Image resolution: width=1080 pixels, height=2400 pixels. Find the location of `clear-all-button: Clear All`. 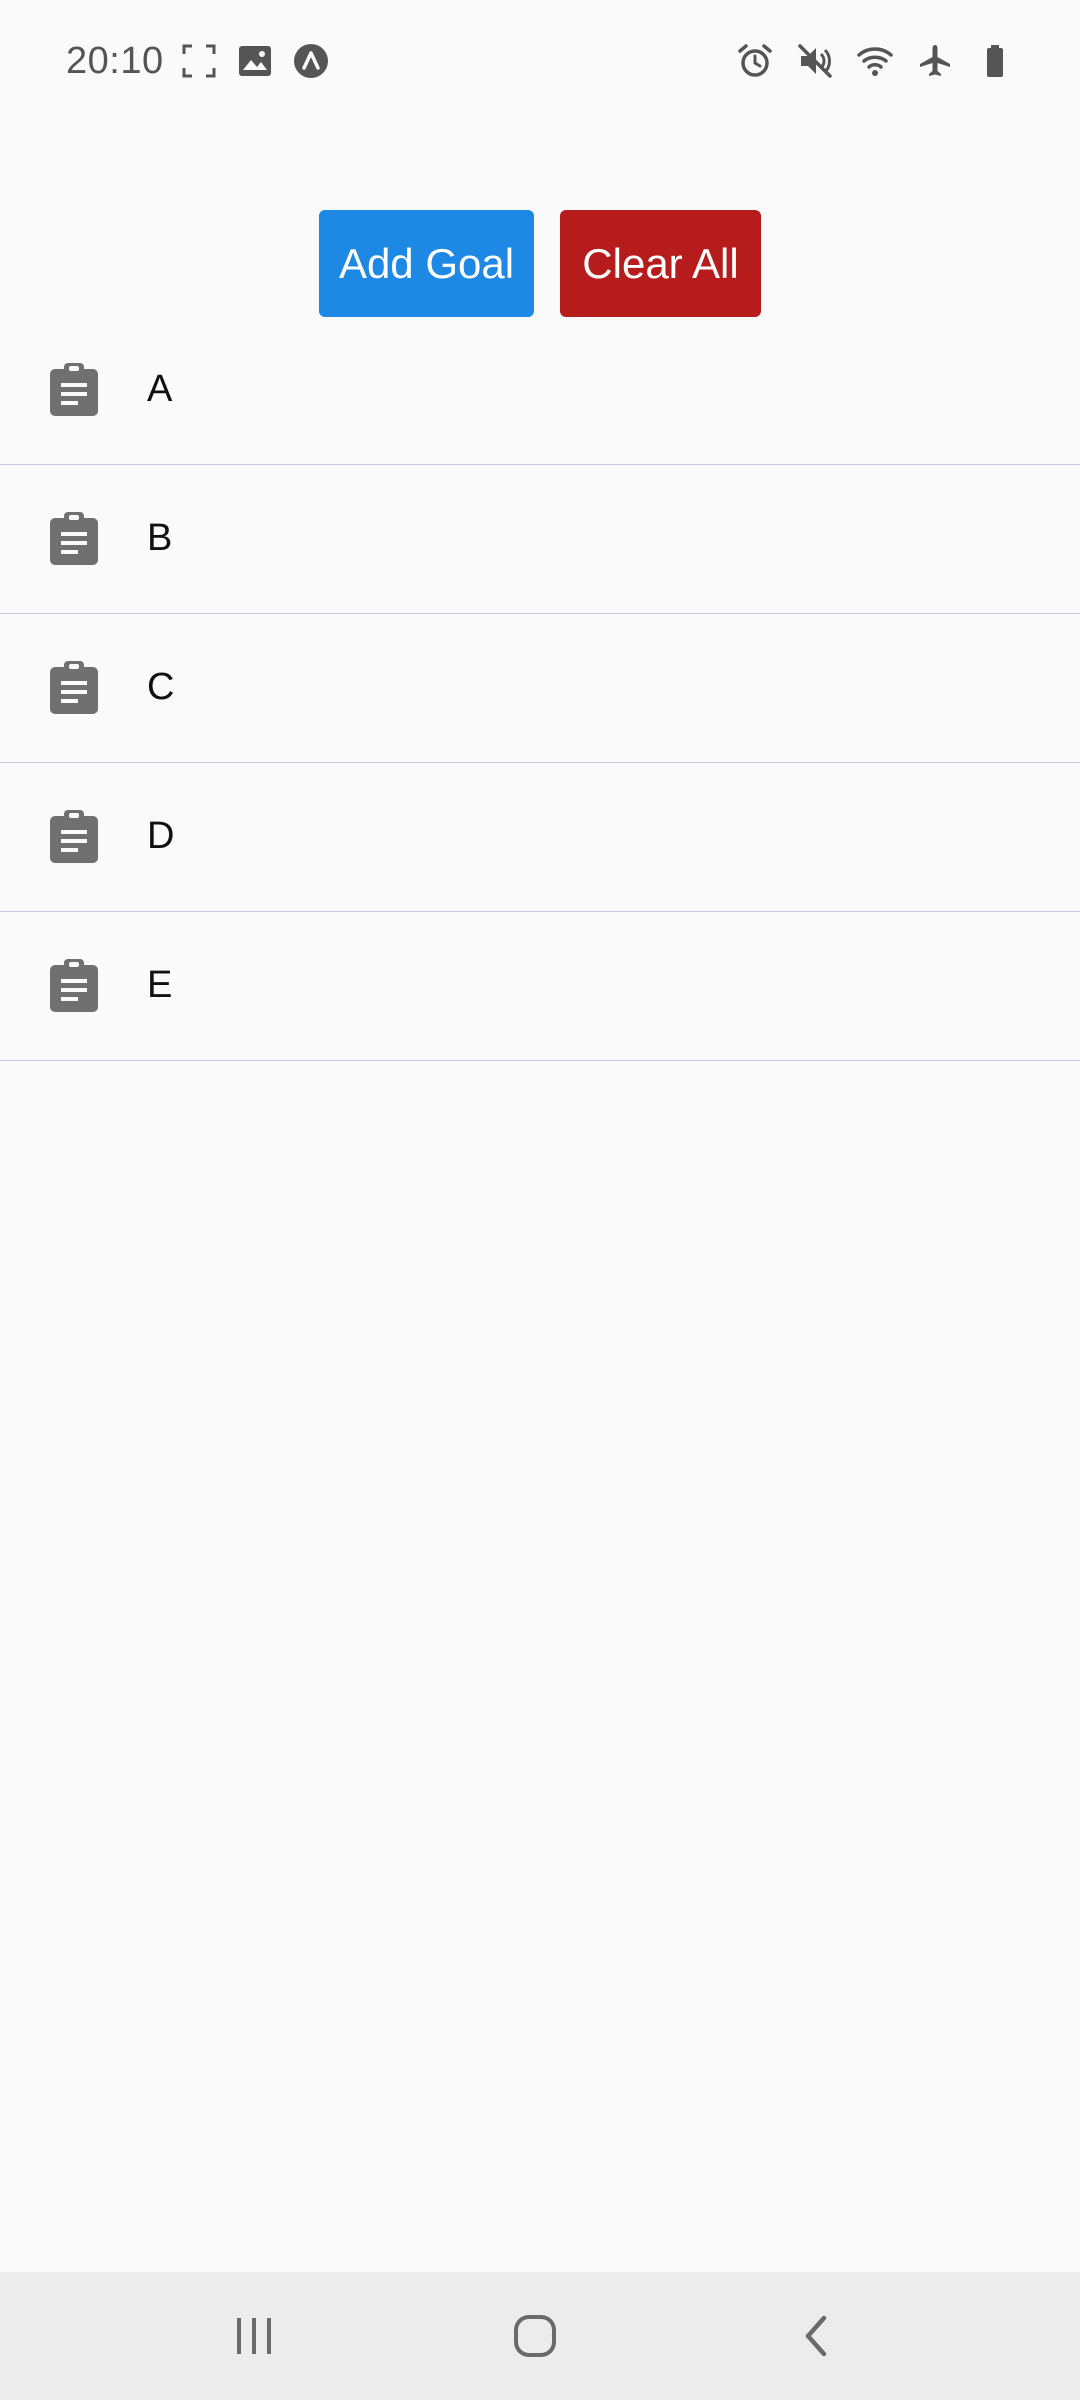

clear-all-button: Clear All is located at coordinates (660, 263).